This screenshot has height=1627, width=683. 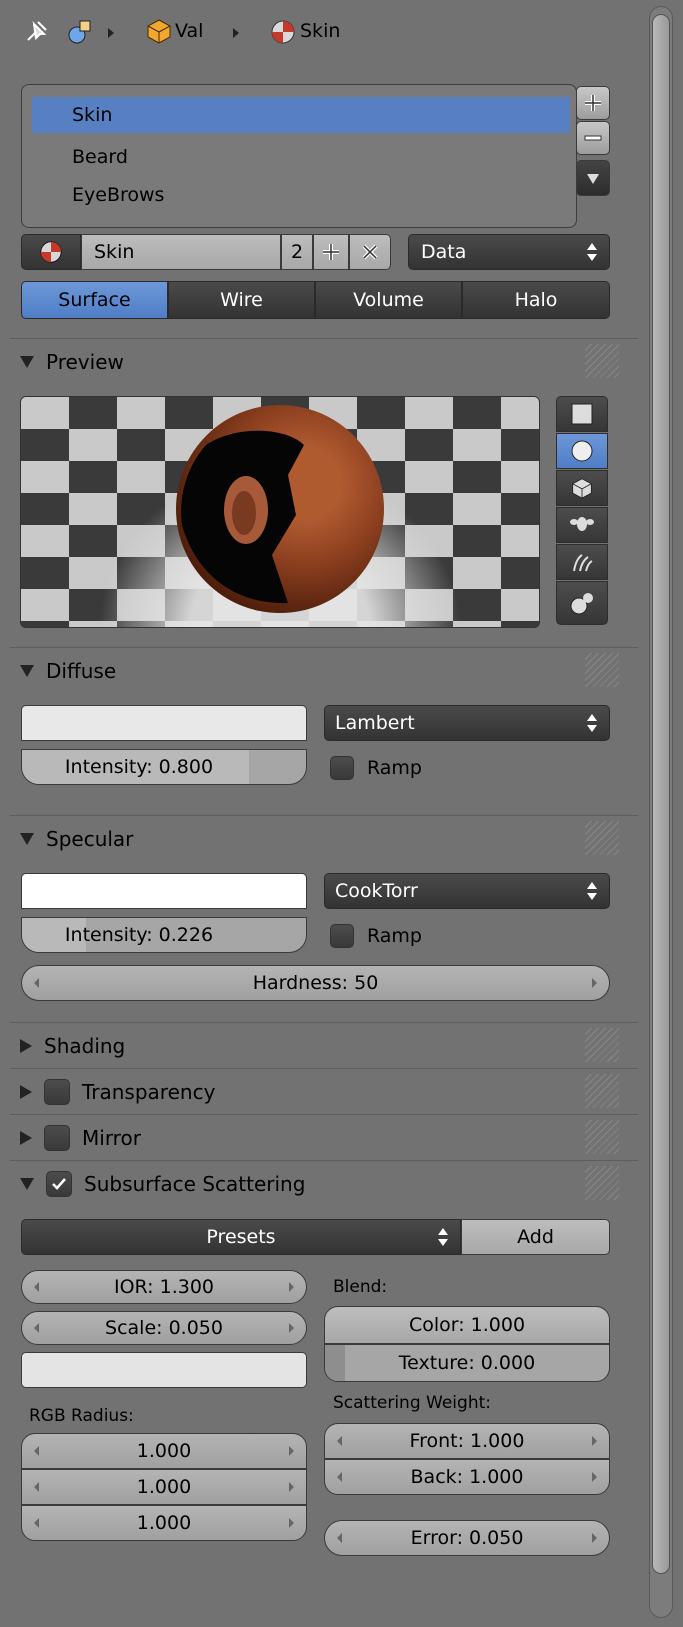 I want to click on tab-wire: Wire, so click(x=241, y=300).